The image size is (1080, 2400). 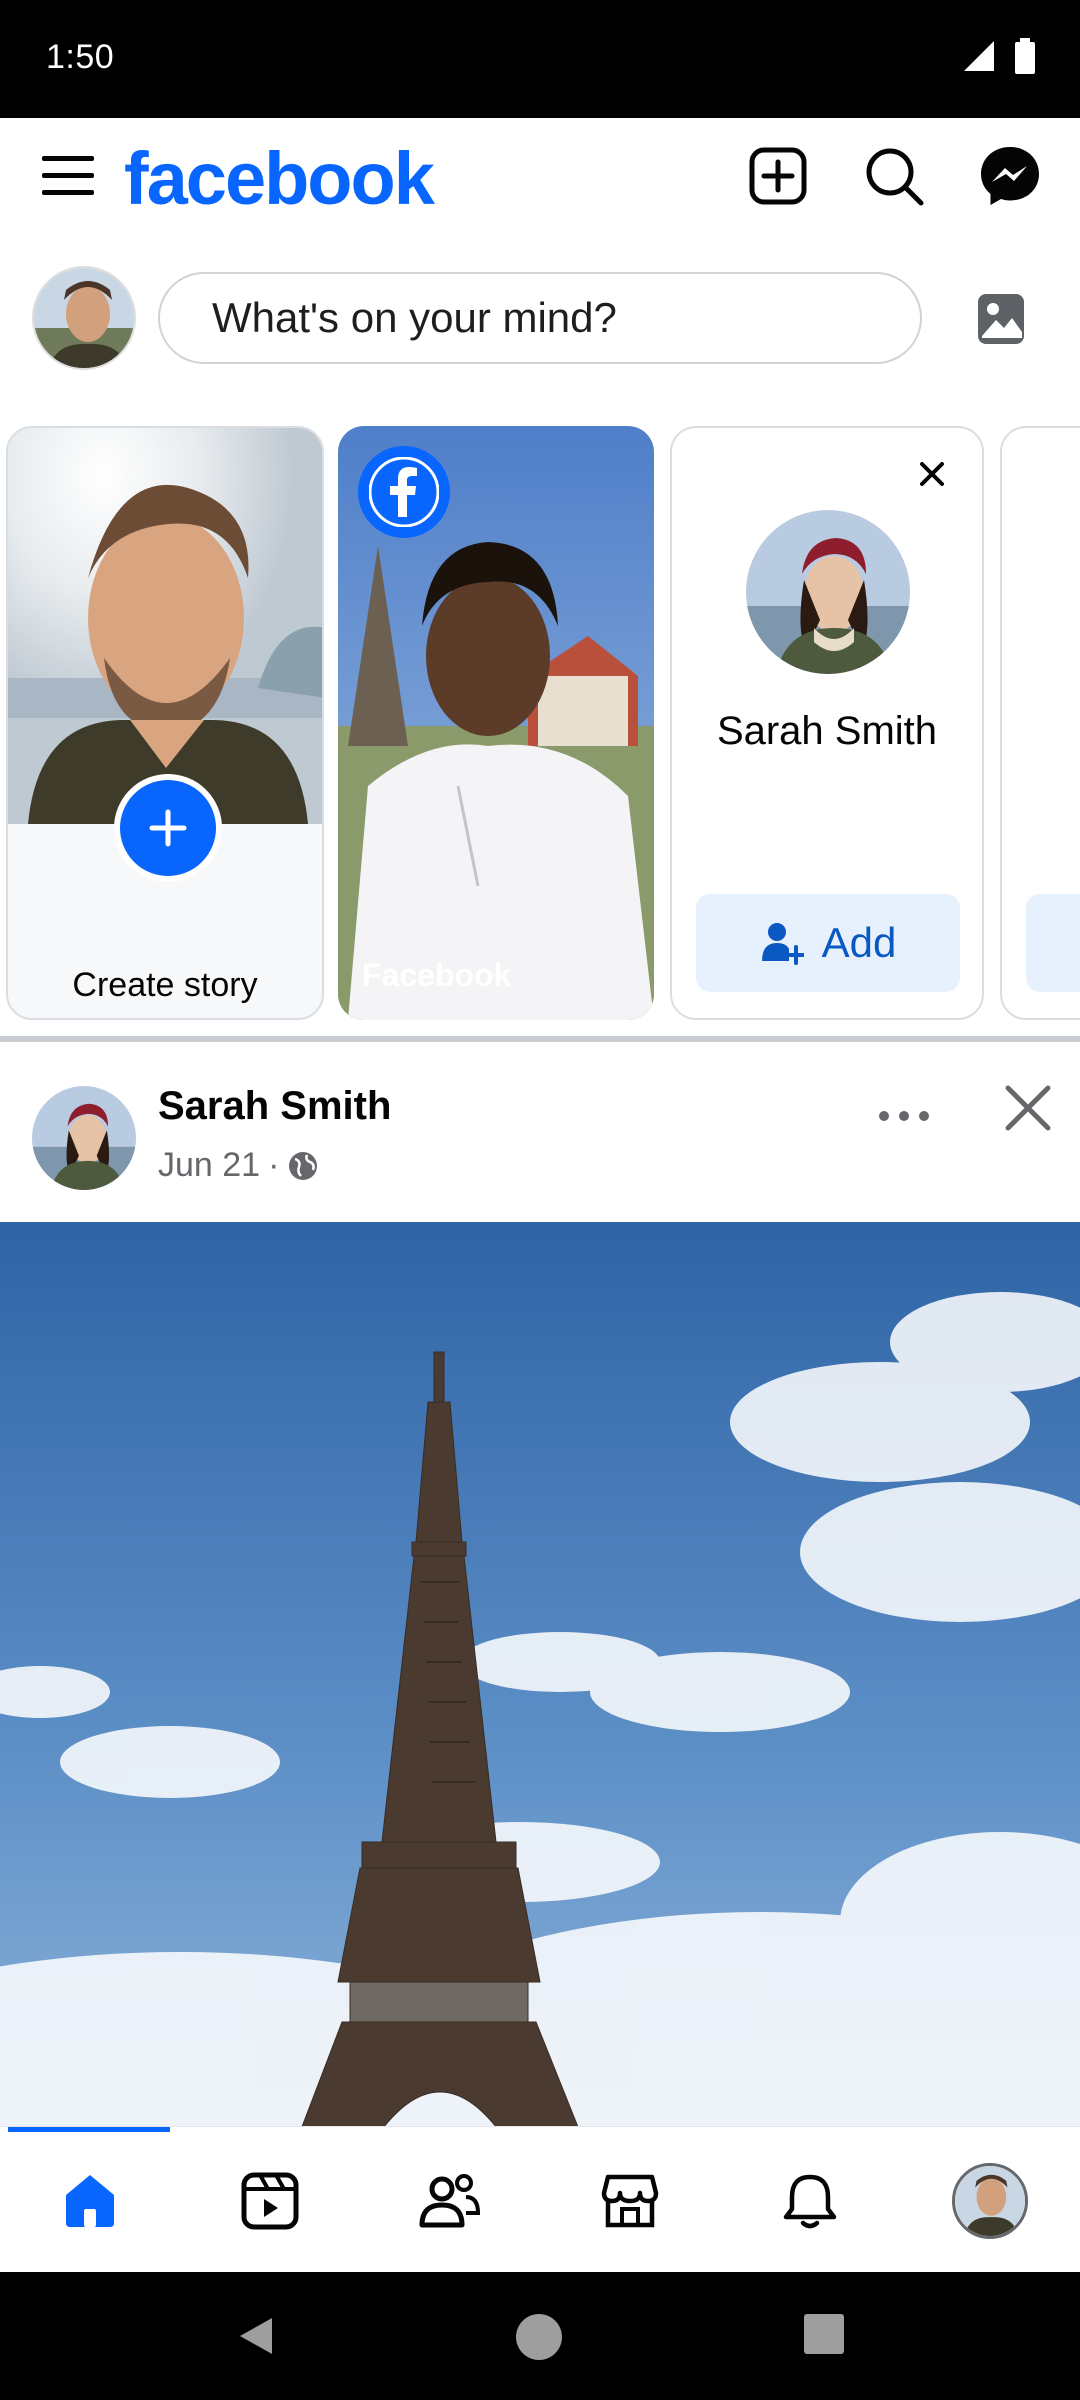 What do you see at coordinates (279, 178) in the screenshot?
I see `facebook-logo: facebook` at bounding box center [279, 178].